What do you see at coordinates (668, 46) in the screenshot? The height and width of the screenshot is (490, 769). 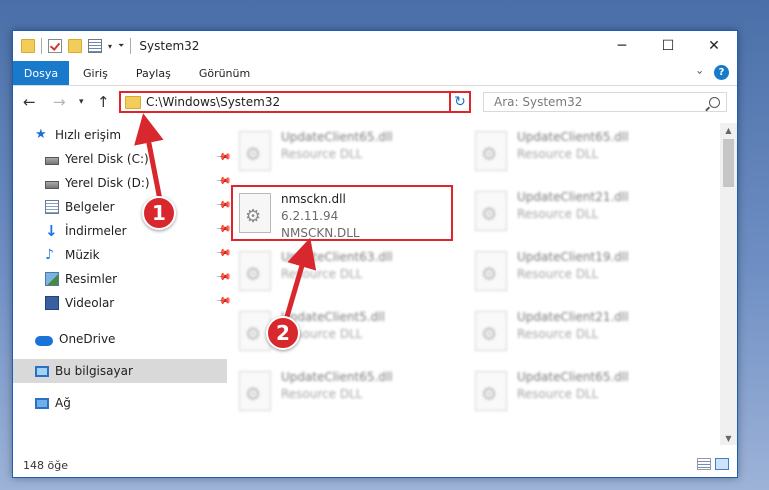 I see `maximize-button: ☐` at bounding box center [668, 46].